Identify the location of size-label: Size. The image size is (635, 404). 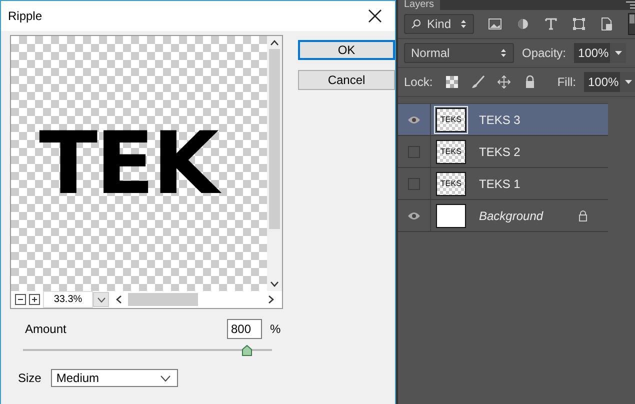
(30, 378).